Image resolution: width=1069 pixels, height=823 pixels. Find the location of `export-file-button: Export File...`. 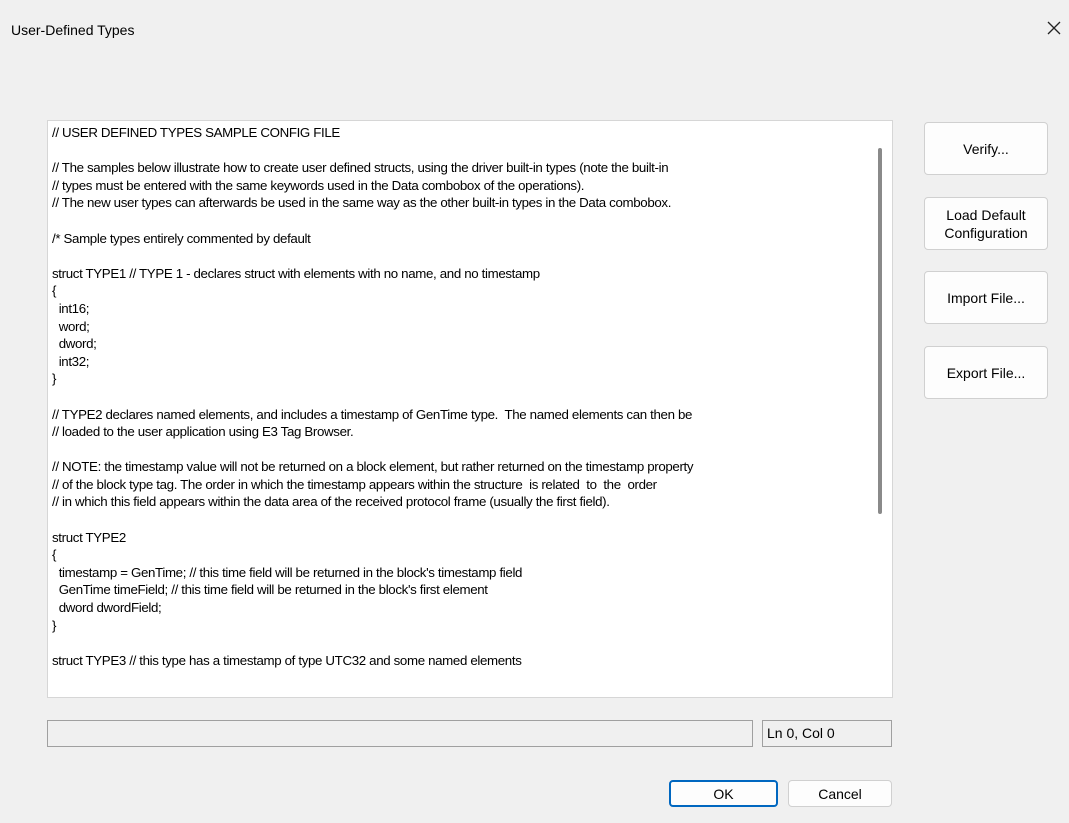

export-file-button: Export File... is located at coordinates (986, 372).